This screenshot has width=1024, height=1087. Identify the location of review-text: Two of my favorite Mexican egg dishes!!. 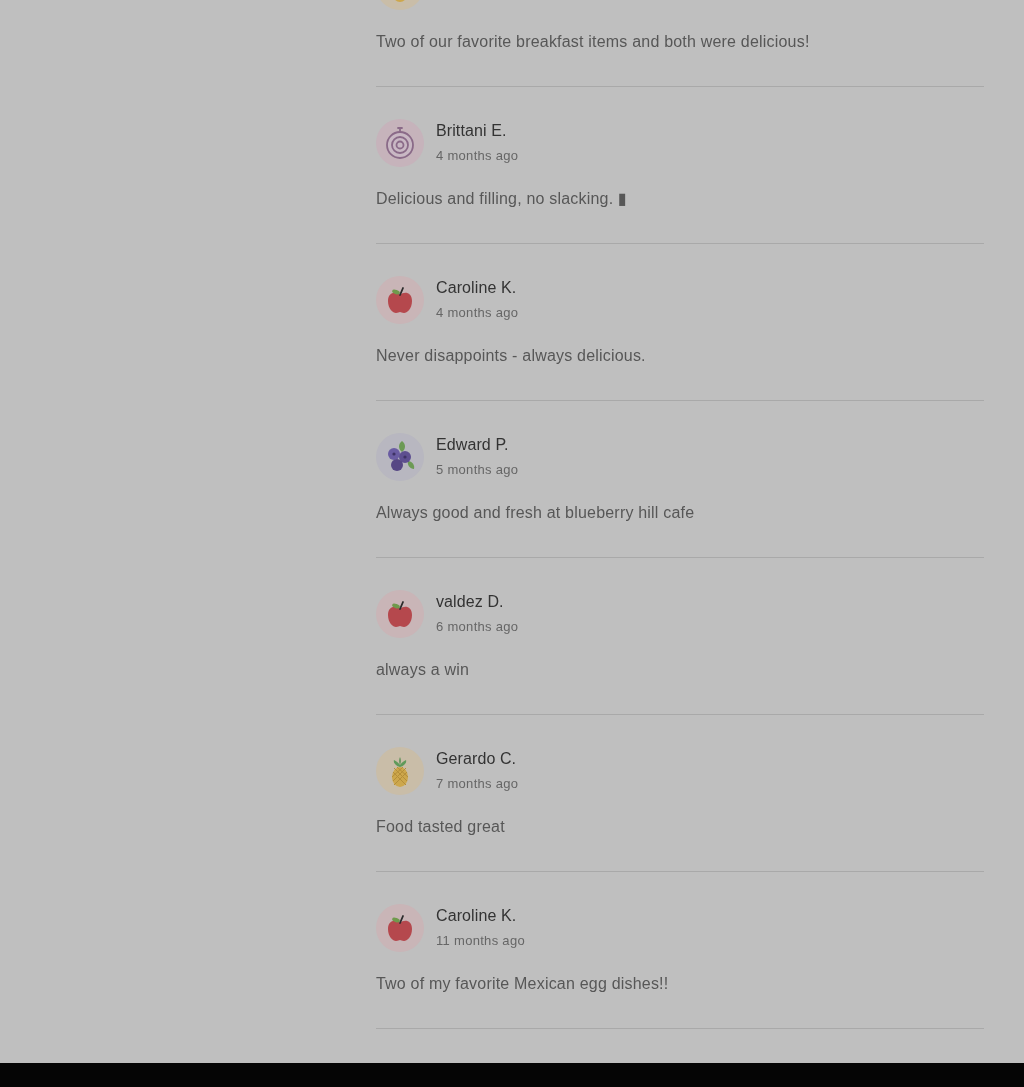
(523, 984).